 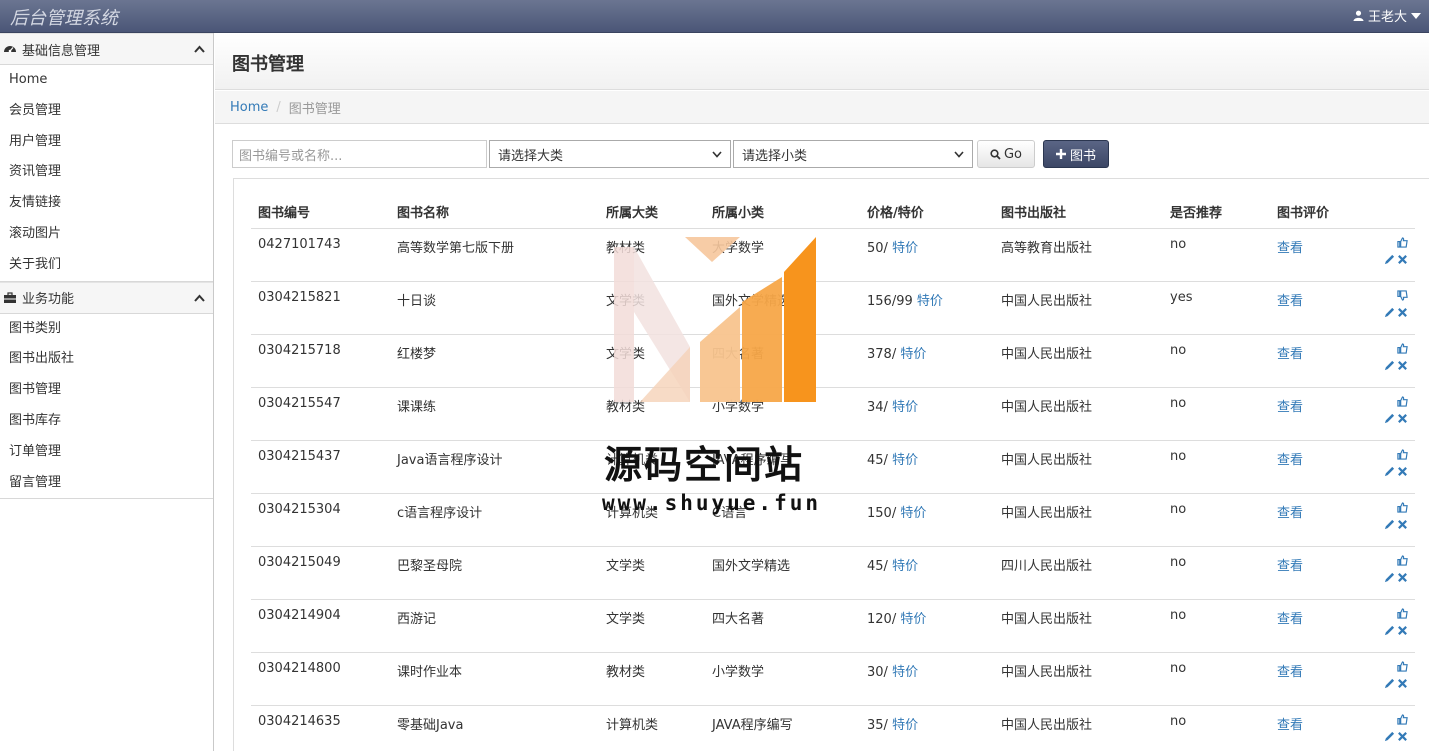 What do you see at coordinates (1316, 573) in the screenshot?
I see `cell-review: 查看` at bounding box center [1316, 573].